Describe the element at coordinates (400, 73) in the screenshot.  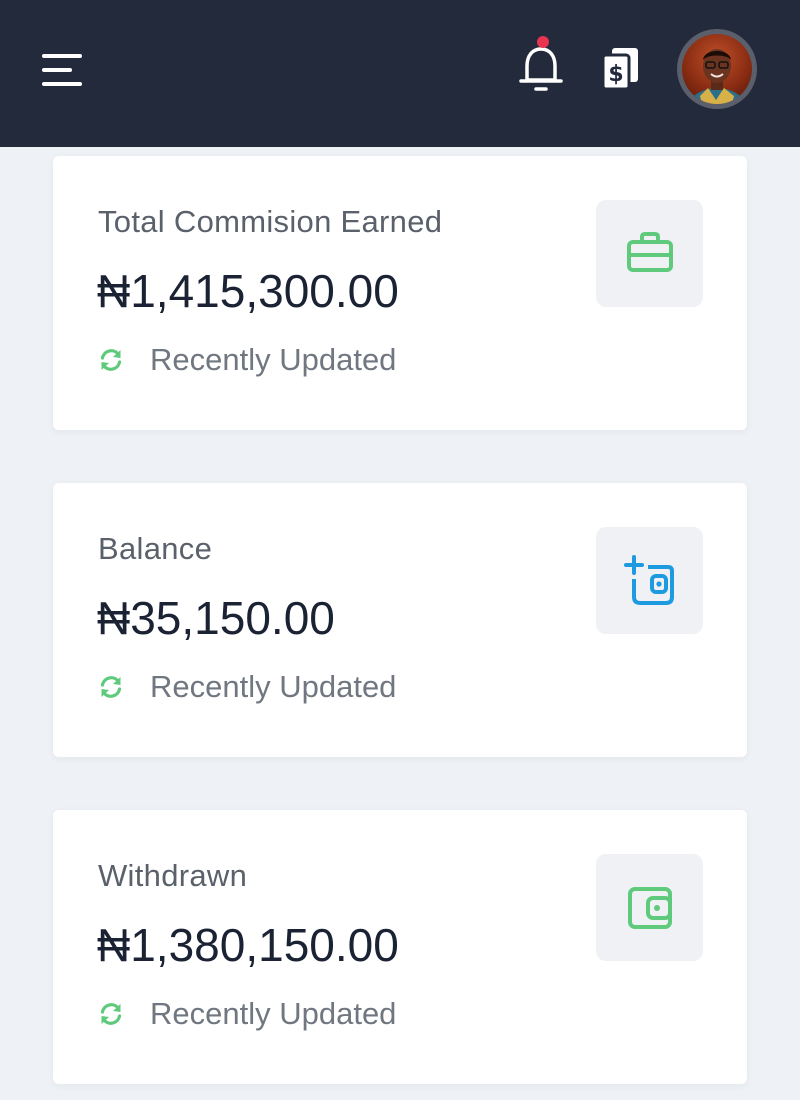
I see `top-navbar: $` at that location.